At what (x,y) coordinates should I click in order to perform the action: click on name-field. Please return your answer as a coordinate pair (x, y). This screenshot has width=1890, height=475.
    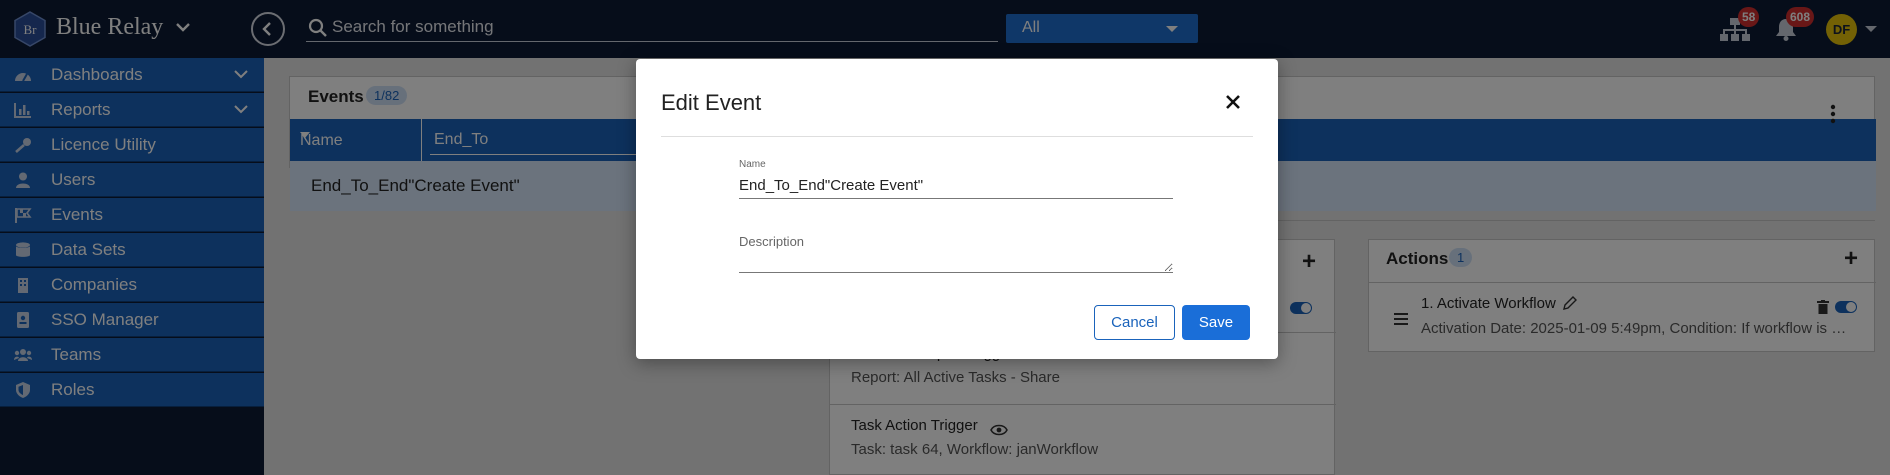
    Looking at the image, I should click on (956, 186).